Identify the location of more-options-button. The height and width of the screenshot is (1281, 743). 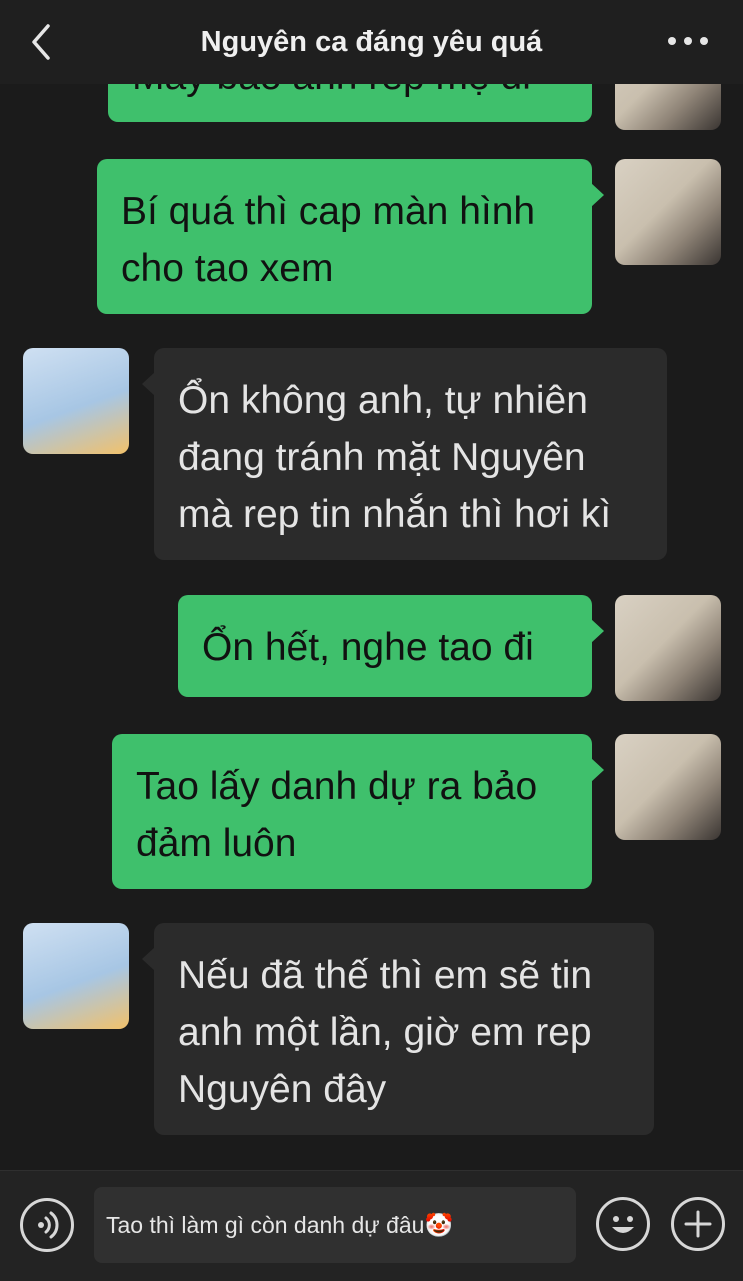
(688, 41).